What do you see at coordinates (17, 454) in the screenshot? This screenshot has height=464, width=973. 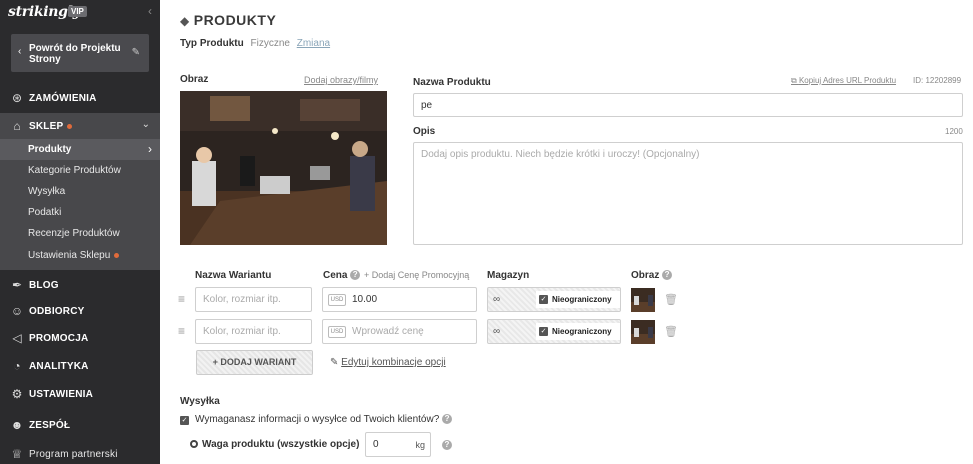 I see `trophy-icon: ♕` at bounding box center [17, 454].